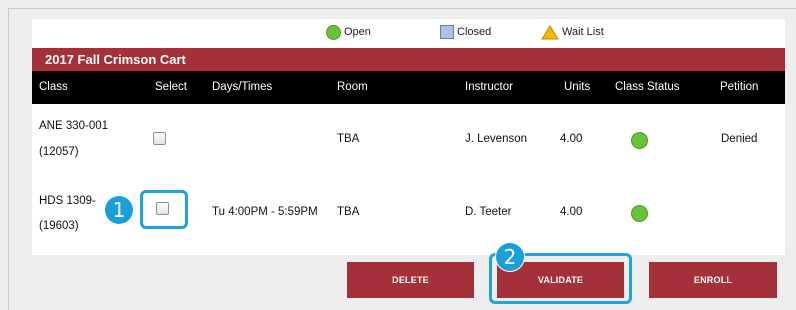 This screenshot has width=796, height=310. What do you see at coordinates (59, 152) in the screenshot?
I see `class-number: (12057)` at bounding box center [59, 152].